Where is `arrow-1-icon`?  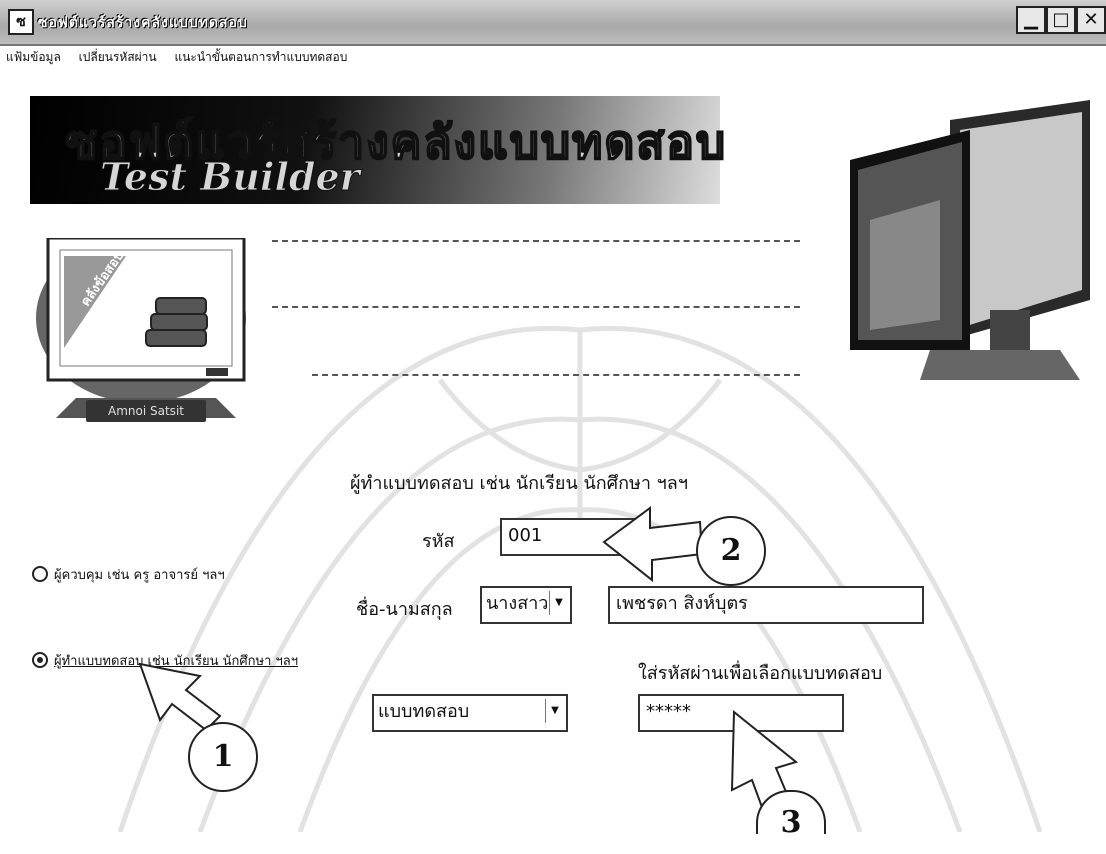
arrow-1-icon is located at coordinates (180, 697).